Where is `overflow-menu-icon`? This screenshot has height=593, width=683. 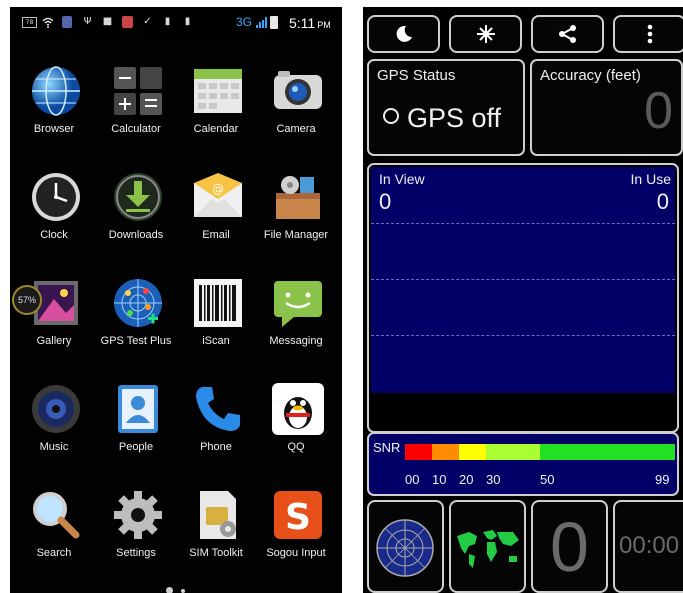 overflow-menu-icon is located at coordinates (649, 34).